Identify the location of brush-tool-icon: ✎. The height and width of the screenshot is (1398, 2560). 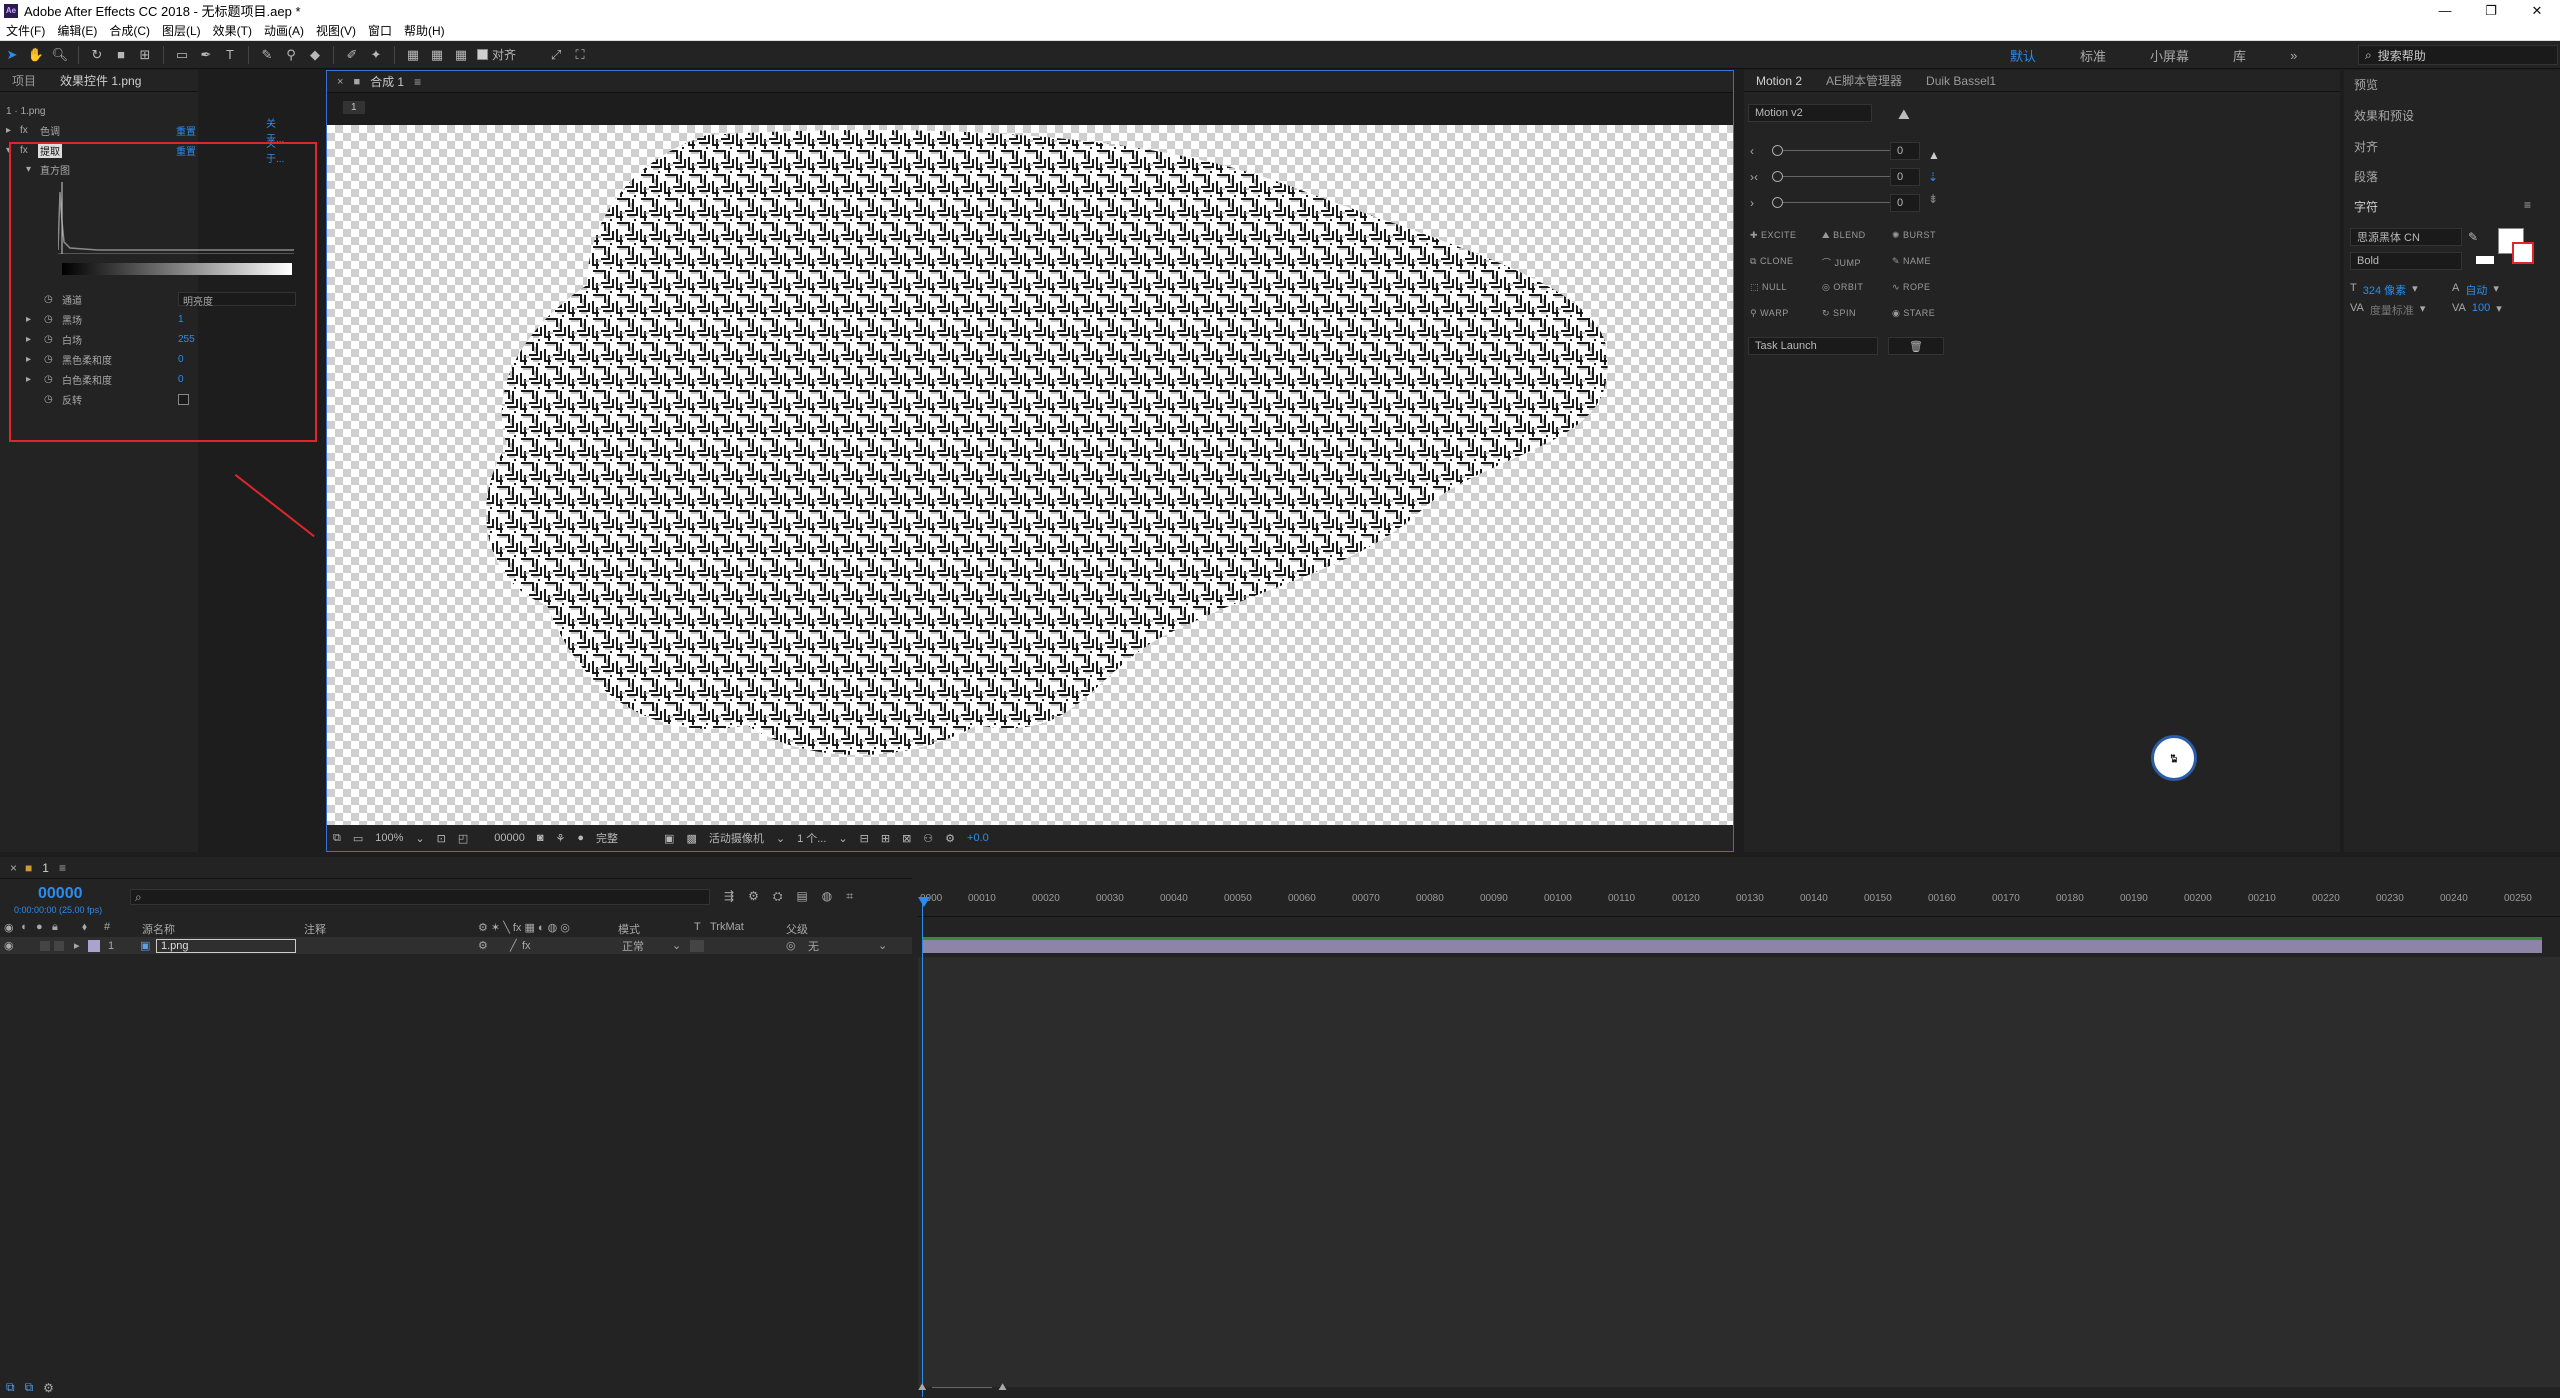
(267, 55).